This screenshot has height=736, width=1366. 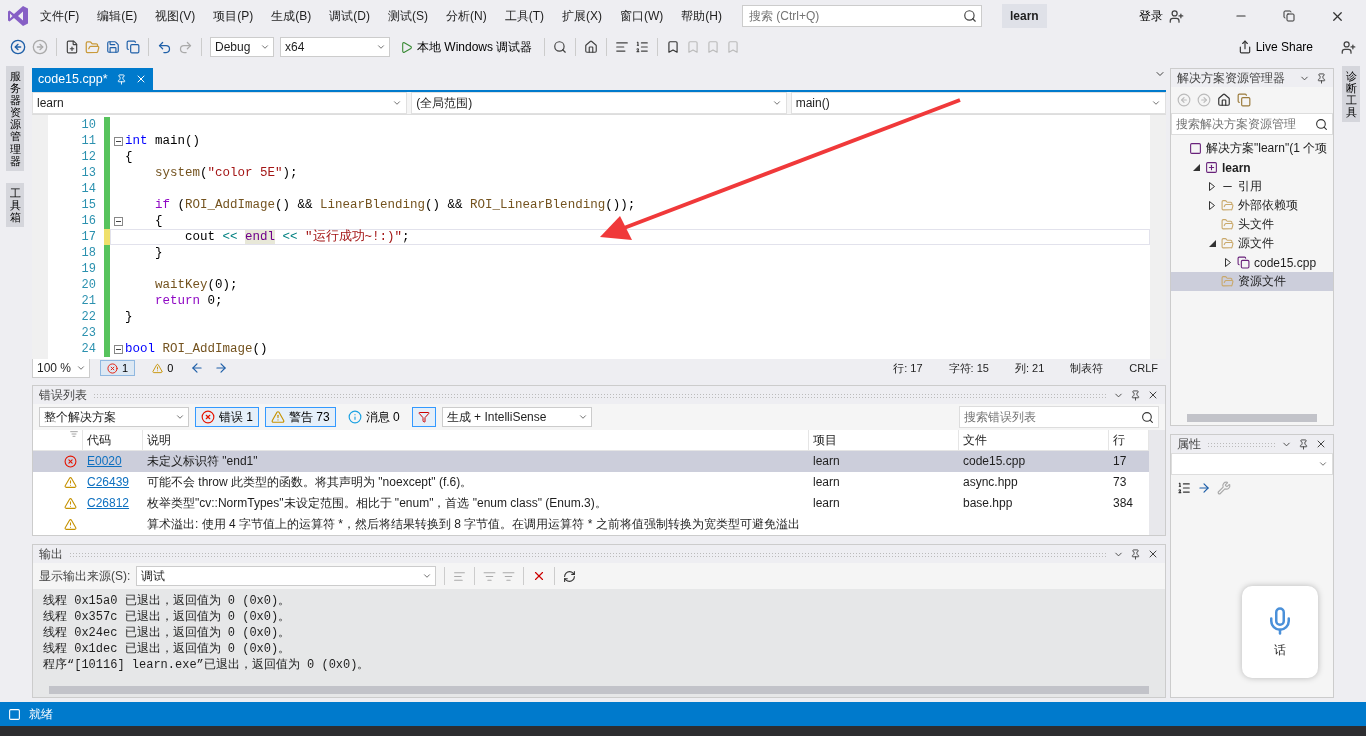 I want to click on navigation-dropdown: (全局范围), so click(x=599, y=103).